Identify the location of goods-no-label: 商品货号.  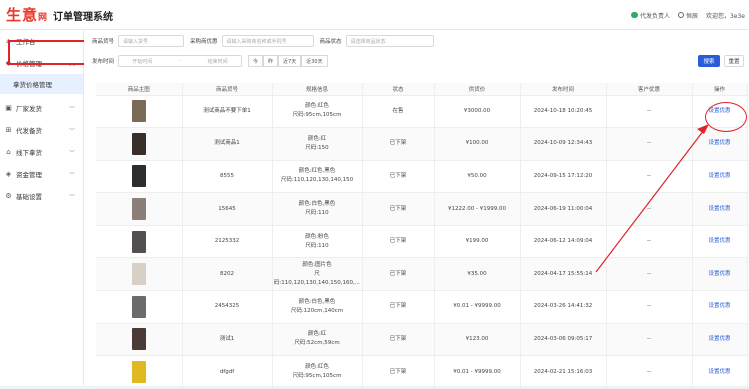
(103, 42).